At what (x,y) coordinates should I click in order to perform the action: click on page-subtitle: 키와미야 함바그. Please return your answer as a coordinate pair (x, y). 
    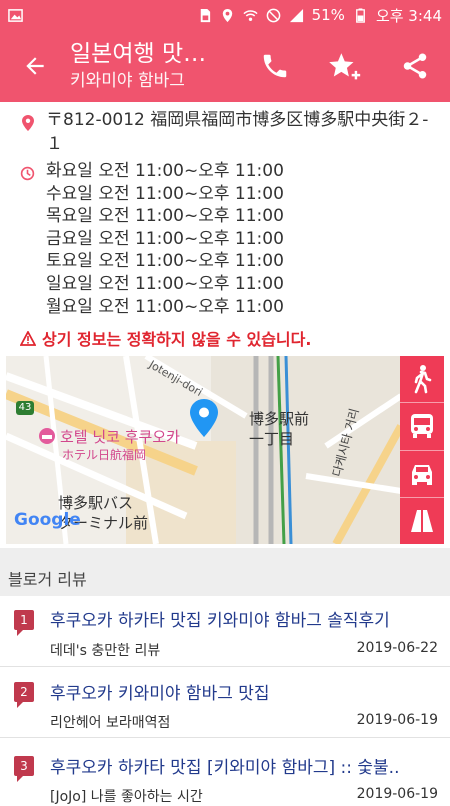
    Looking at the image, I should click on (127, 81).